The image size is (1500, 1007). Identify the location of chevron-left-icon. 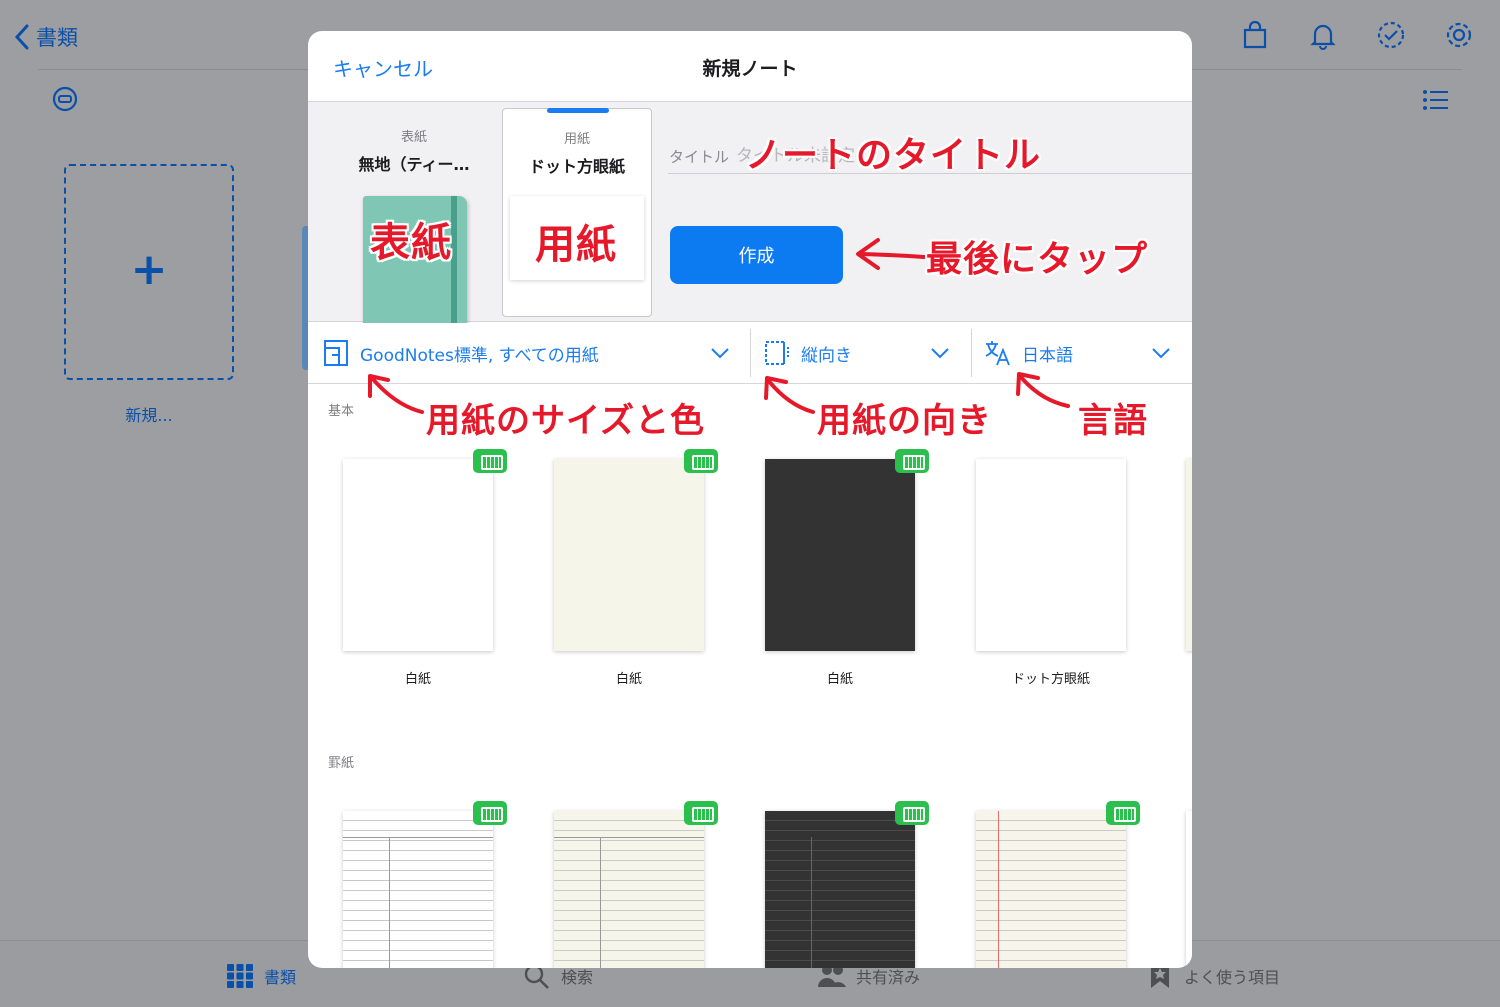
(21, 37).